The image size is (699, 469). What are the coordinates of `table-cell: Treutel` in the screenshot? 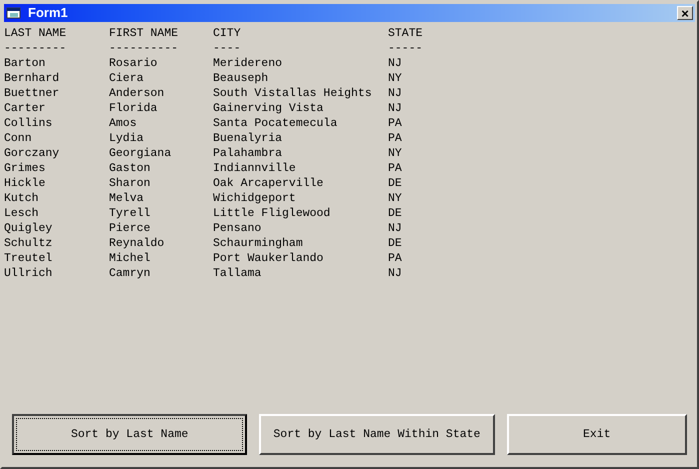 It's located at (28, 258).